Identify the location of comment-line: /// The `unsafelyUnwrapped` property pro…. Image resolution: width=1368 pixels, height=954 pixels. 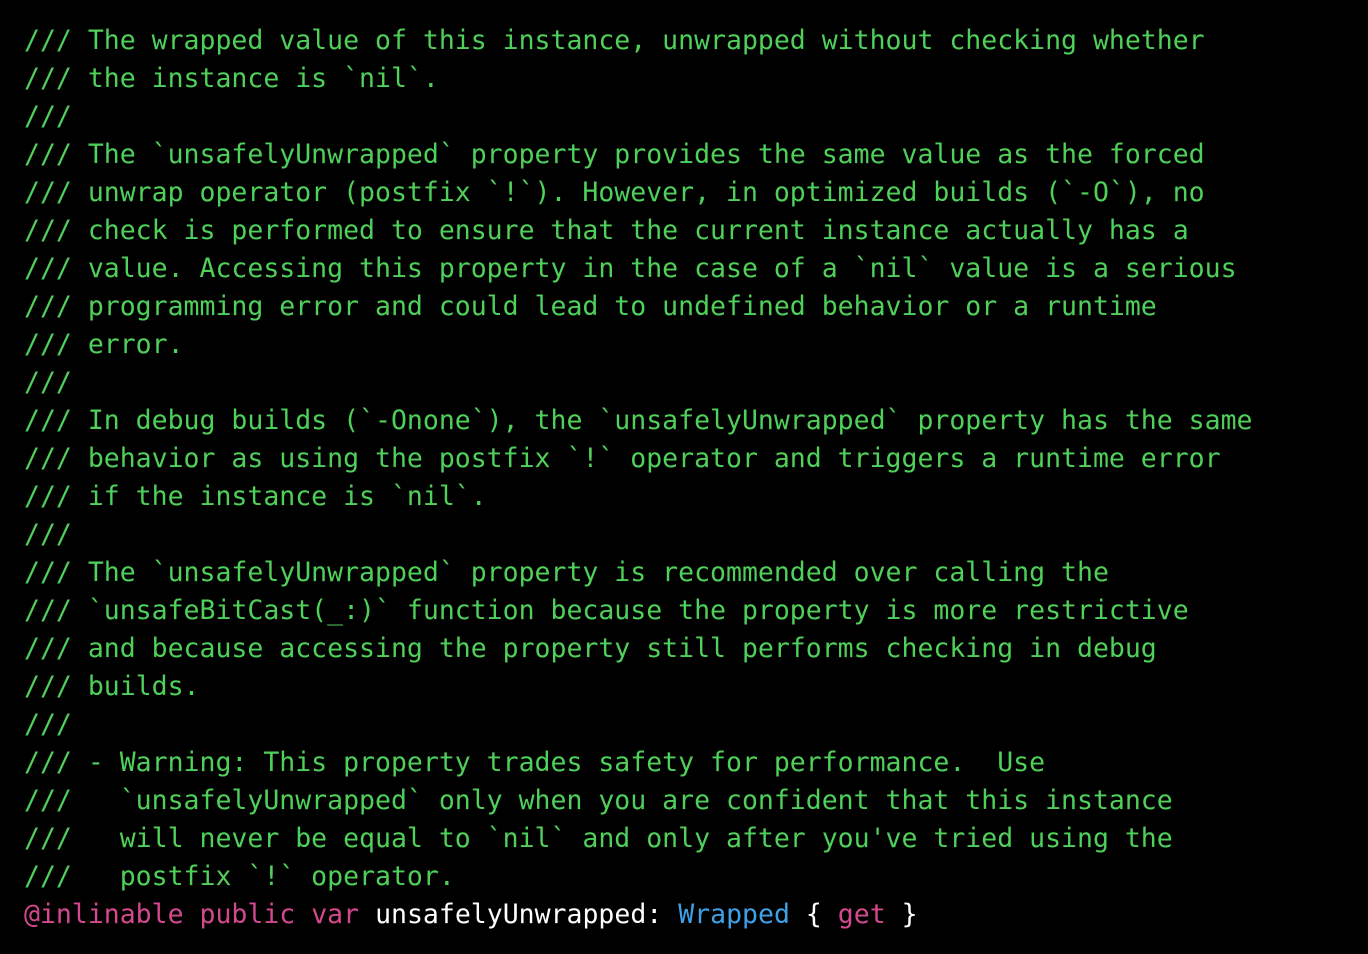
(614, 154).